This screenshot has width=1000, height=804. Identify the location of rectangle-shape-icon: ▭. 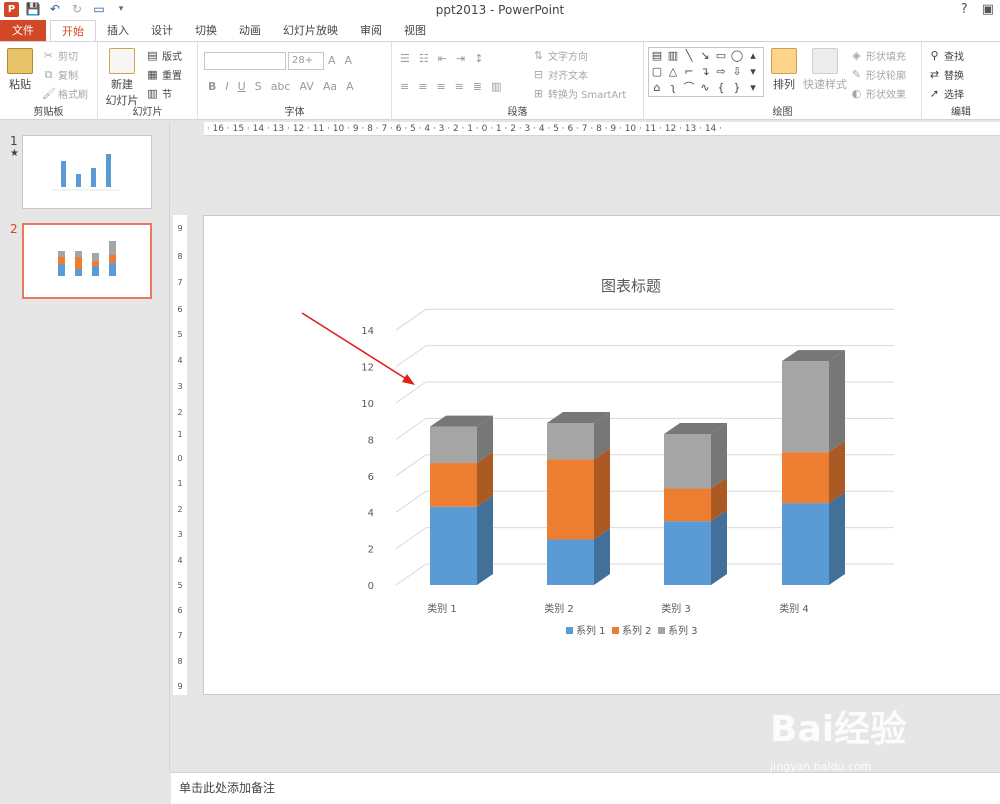
(721, 56).